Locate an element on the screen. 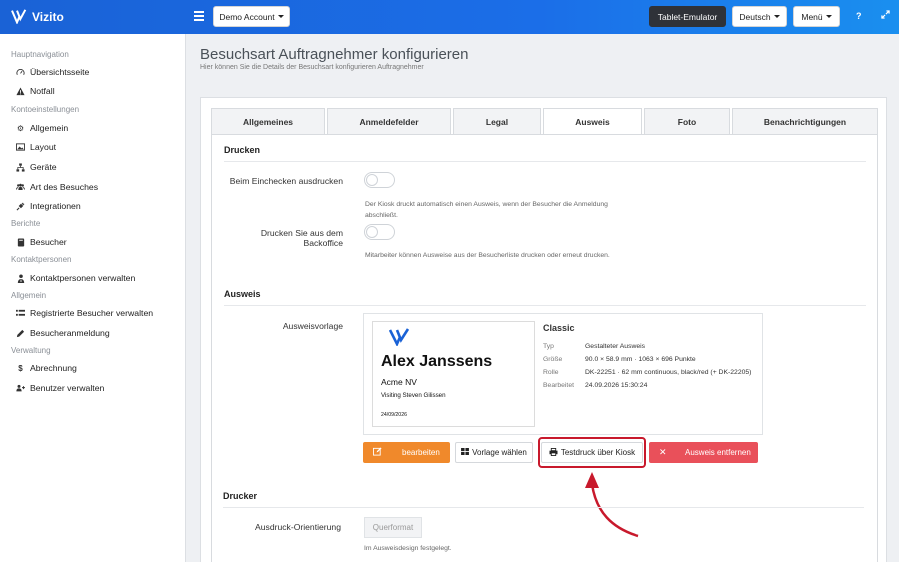 This screenshot has height=562, width=899. sidebar-item-label: Notfall is located at coordinates (42, 91).